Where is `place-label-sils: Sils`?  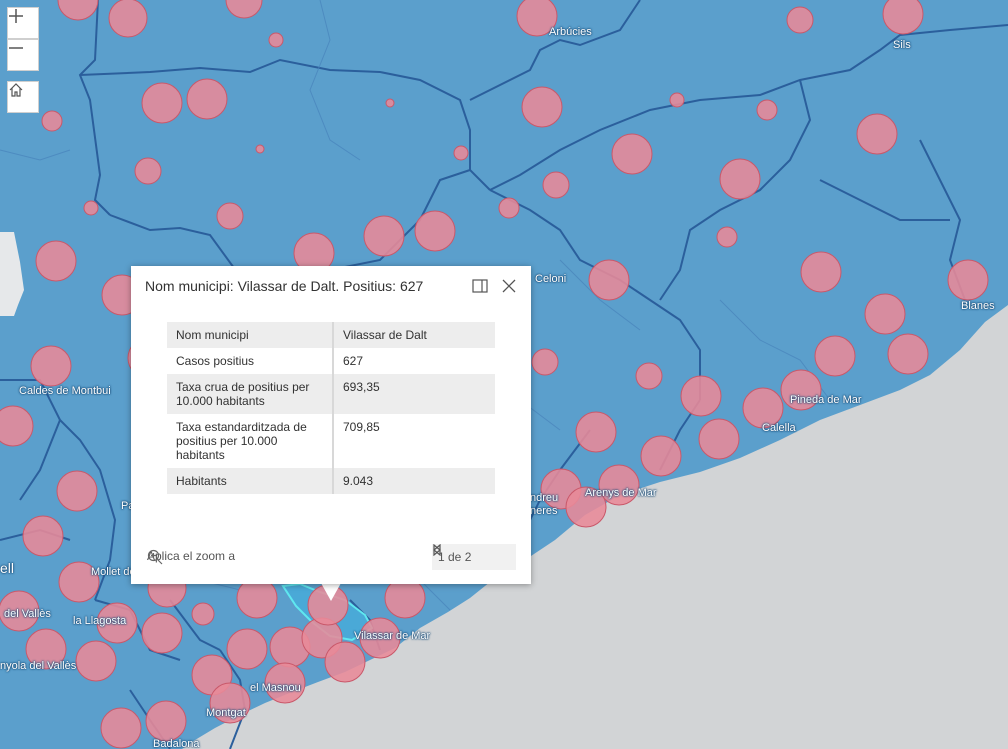
place-label-sils: Sils is located at coordinates (902, 45).